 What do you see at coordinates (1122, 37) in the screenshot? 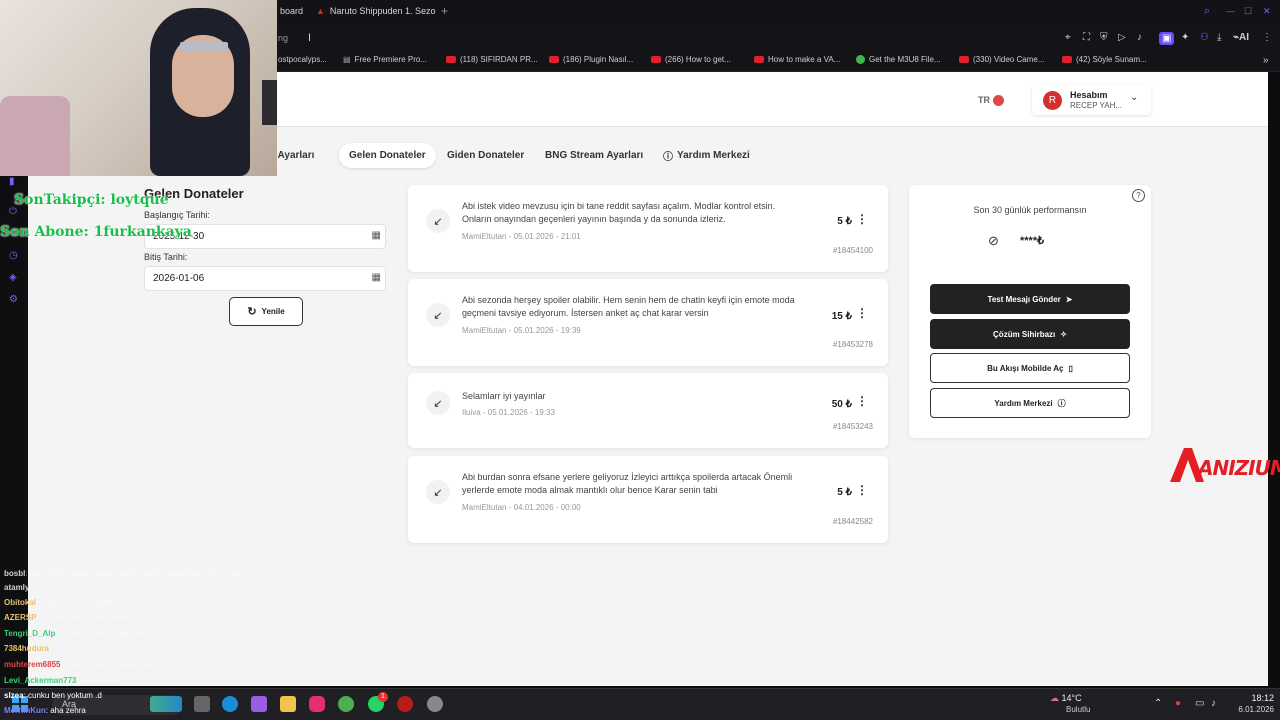
I see `play-icon: ▷` at bounding box center [1122, 37].